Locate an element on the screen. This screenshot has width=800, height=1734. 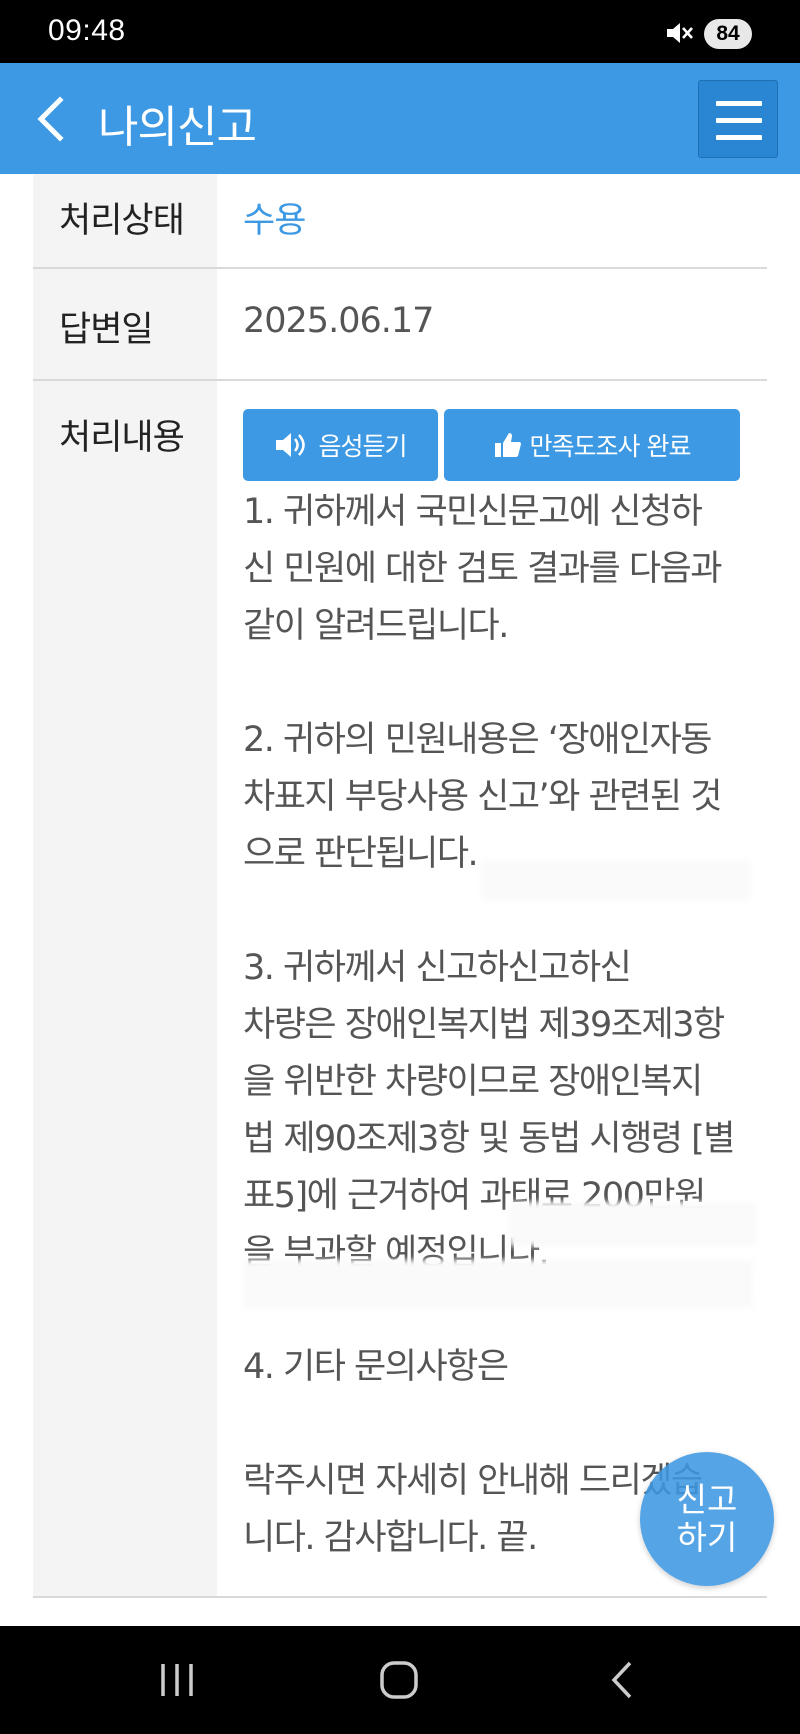
app-header: 나의신고 is located at coordinates (400, 118).